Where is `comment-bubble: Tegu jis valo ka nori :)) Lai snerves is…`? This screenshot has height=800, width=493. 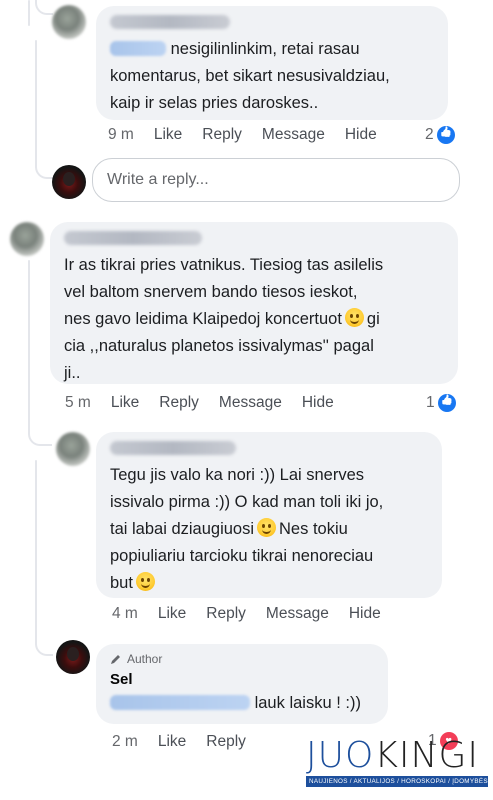
comment-bubble: Tegu jis valo ka nori :)) Lai snerves is… is located at coordinates (269, 515).